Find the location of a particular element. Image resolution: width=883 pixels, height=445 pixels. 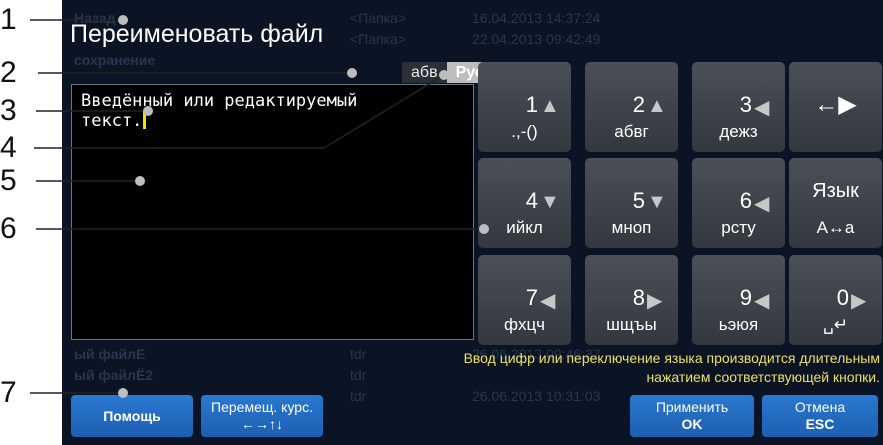

background-cell-name: ый файлЁ2 is located at coordinates (114, 375).